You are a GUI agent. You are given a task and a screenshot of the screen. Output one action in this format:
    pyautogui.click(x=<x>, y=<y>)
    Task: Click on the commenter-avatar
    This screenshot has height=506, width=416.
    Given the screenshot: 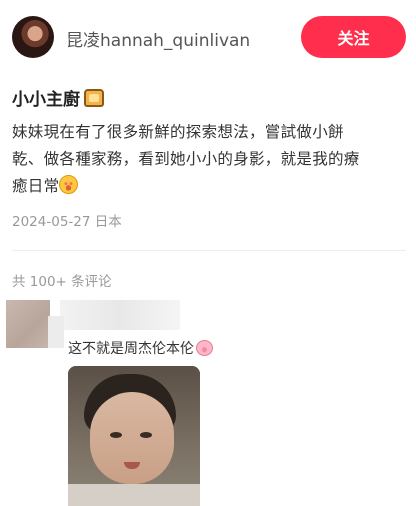 What is the action you would take?
    pyautogui.click(x=28, y=324)
    